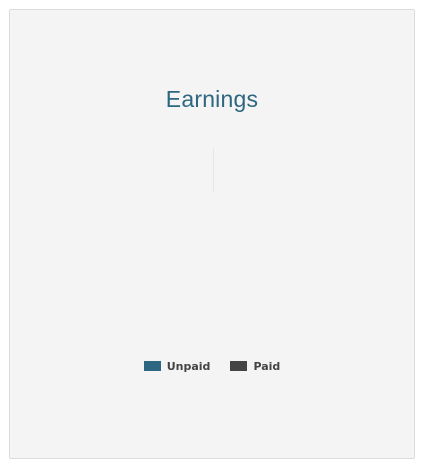 The height and width of the screenshot is (469, 423). I want to click on legend-swatch-unpaid, so click(152, 366).